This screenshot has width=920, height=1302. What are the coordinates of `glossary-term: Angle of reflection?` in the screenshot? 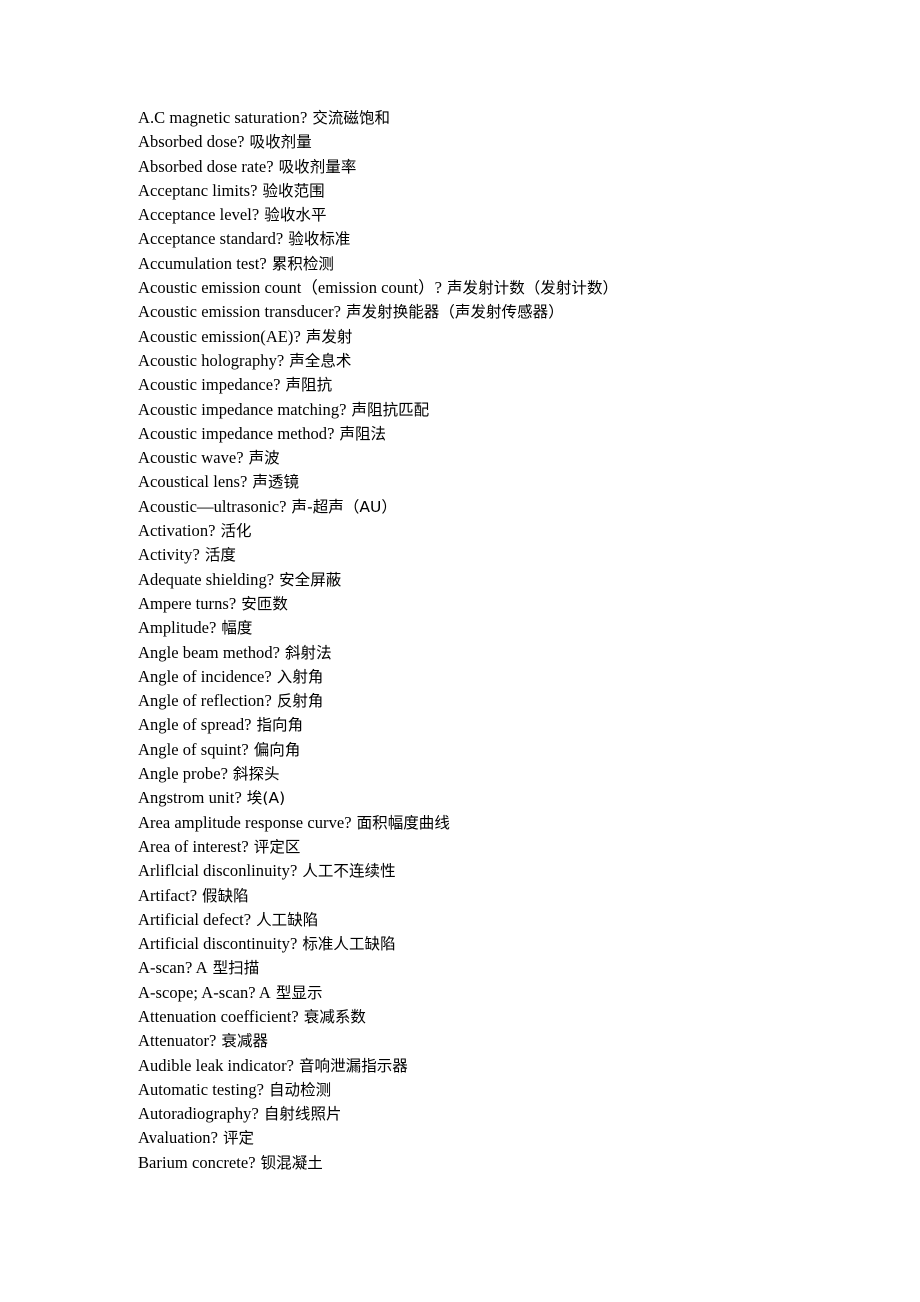 It's located at (205, 701).